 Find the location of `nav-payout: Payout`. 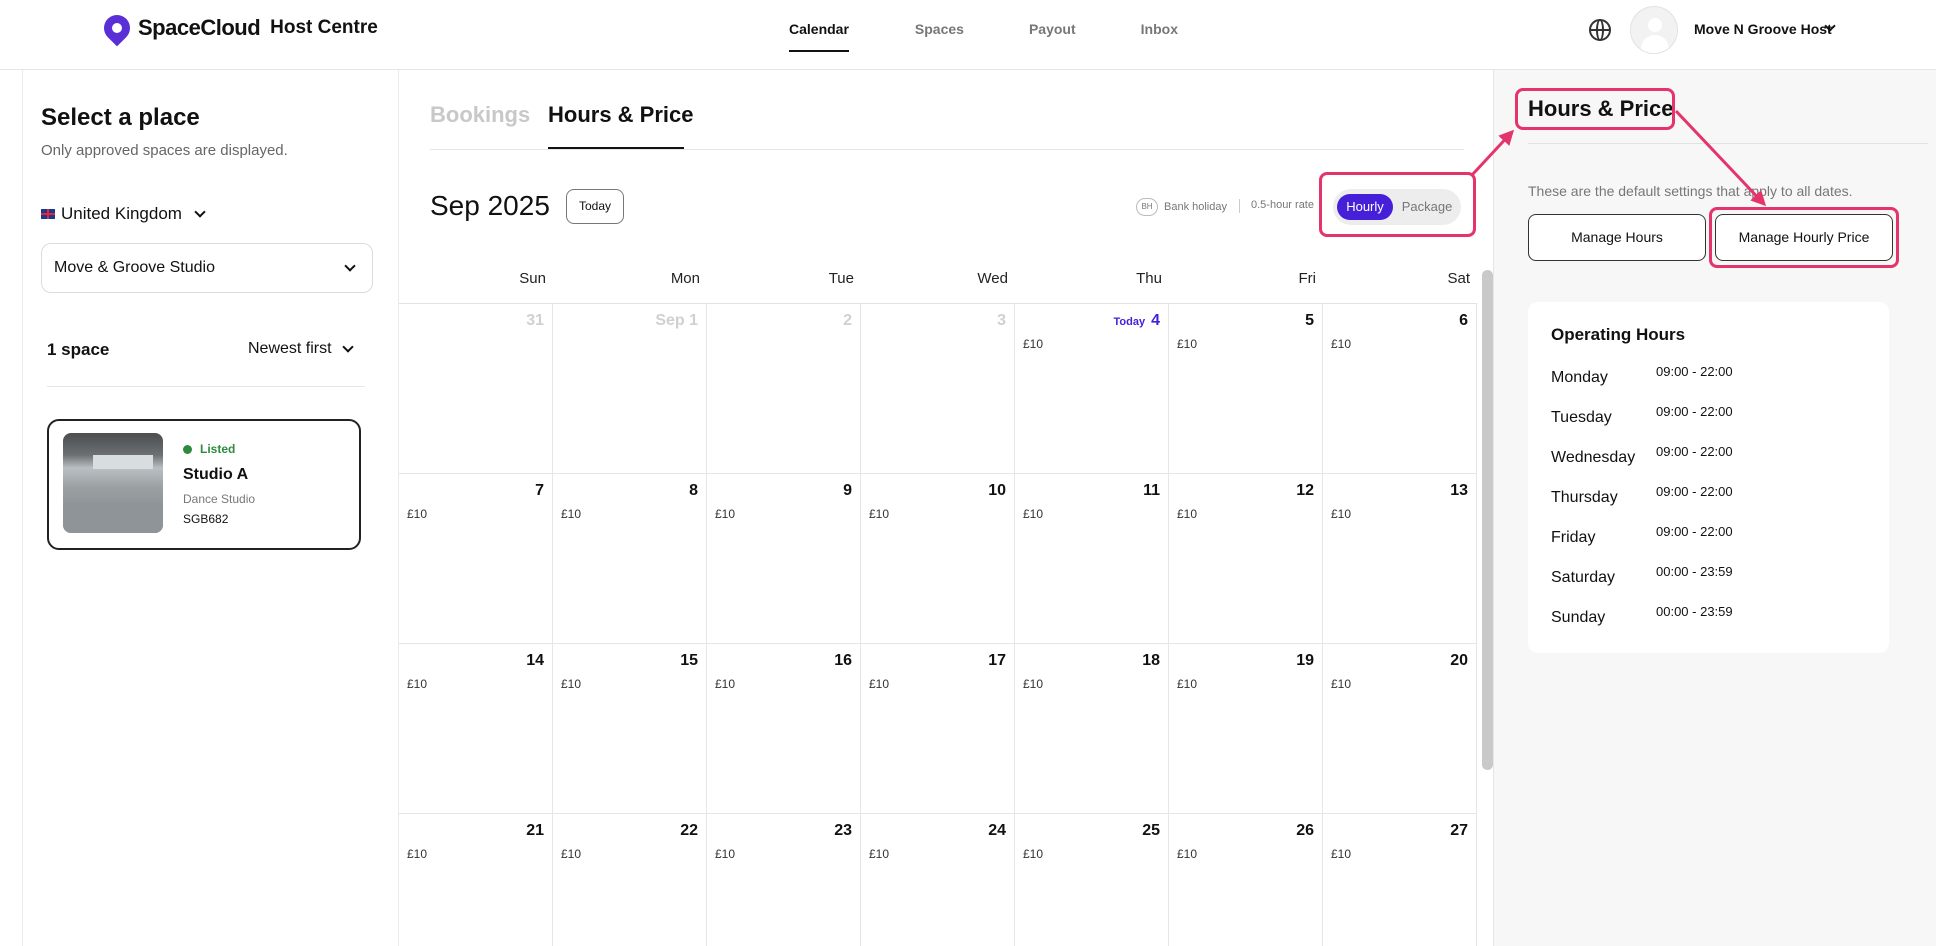

nav-payout: Payout is located at coordinates (1052, 35).